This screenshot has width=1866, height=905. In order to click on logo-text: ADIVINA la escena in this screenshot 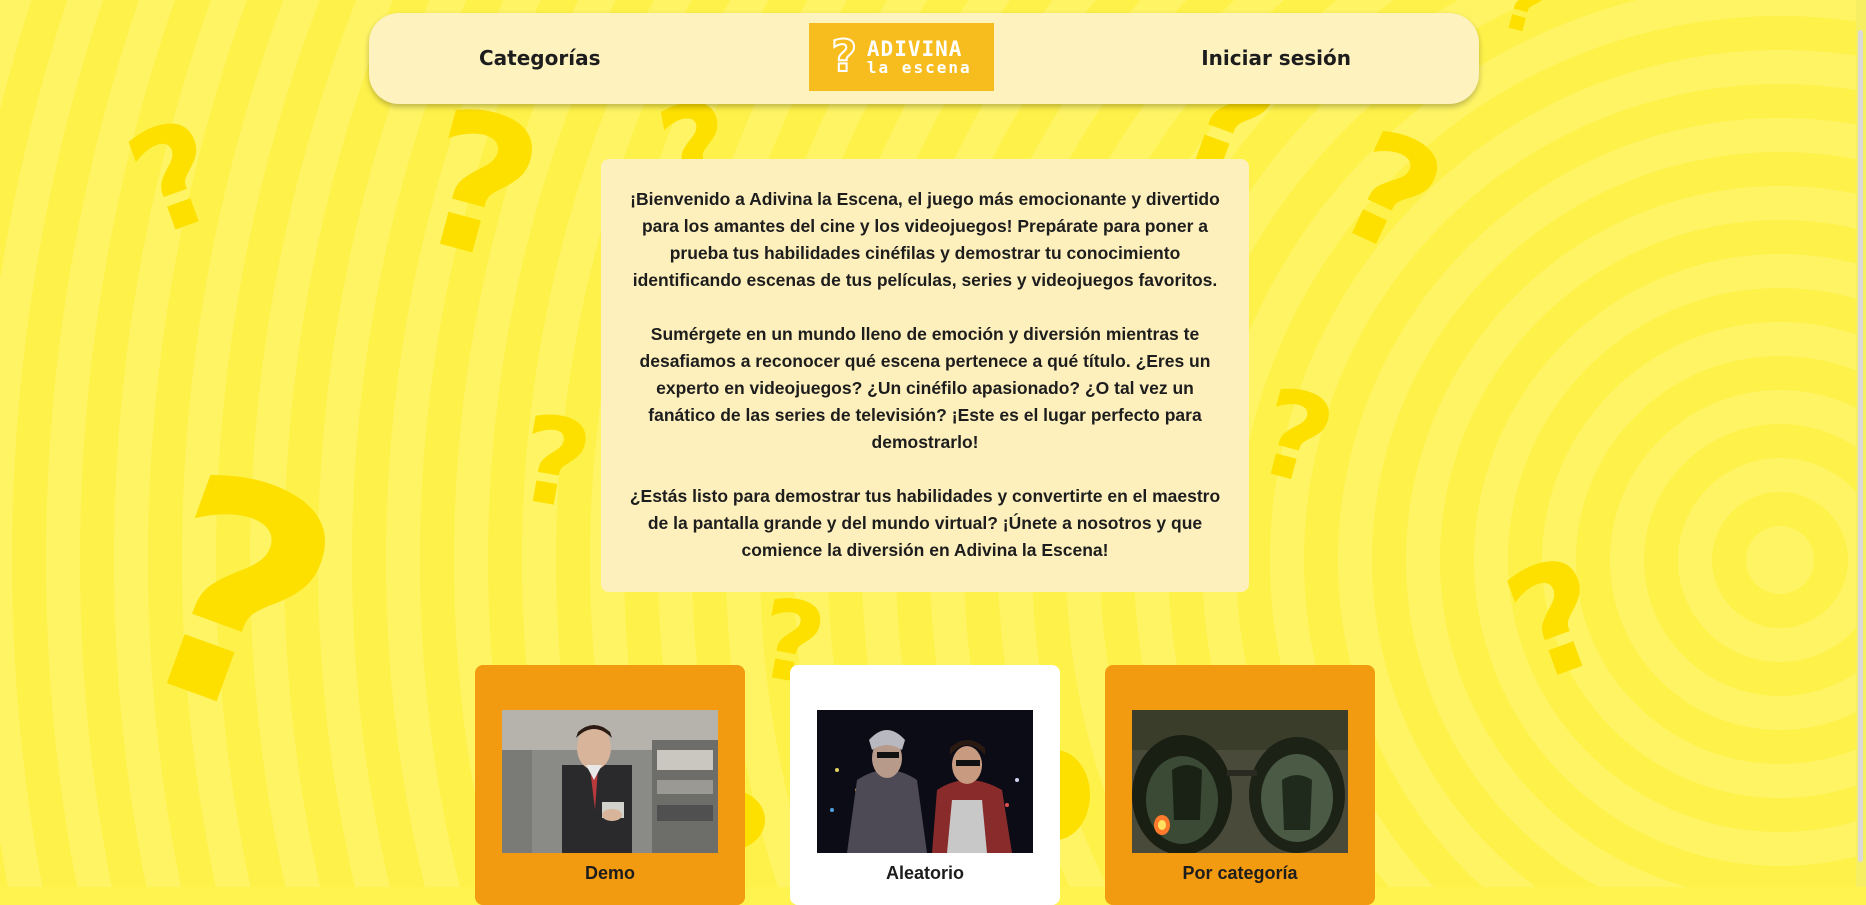, I will do `click(919, 56)`.